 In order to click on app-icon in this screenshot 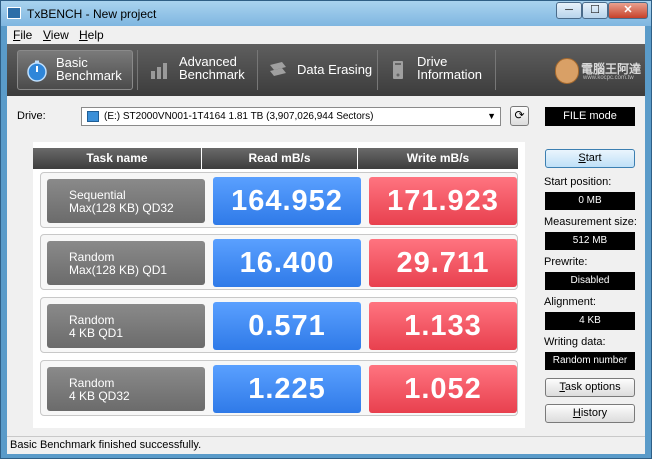, I will do `click(14, 13)`.